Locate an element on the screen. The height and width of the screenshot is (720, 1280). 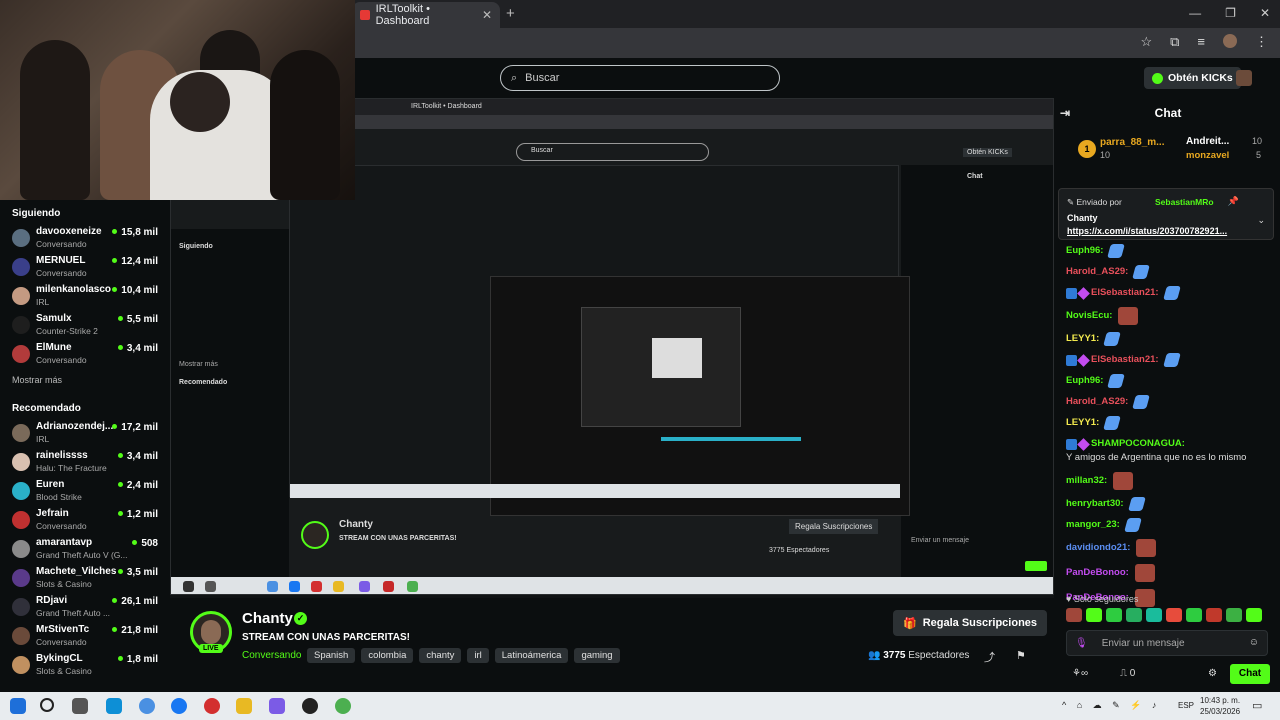
chevron-down-icon: ⌄ is located at coordinates (1261, 220).